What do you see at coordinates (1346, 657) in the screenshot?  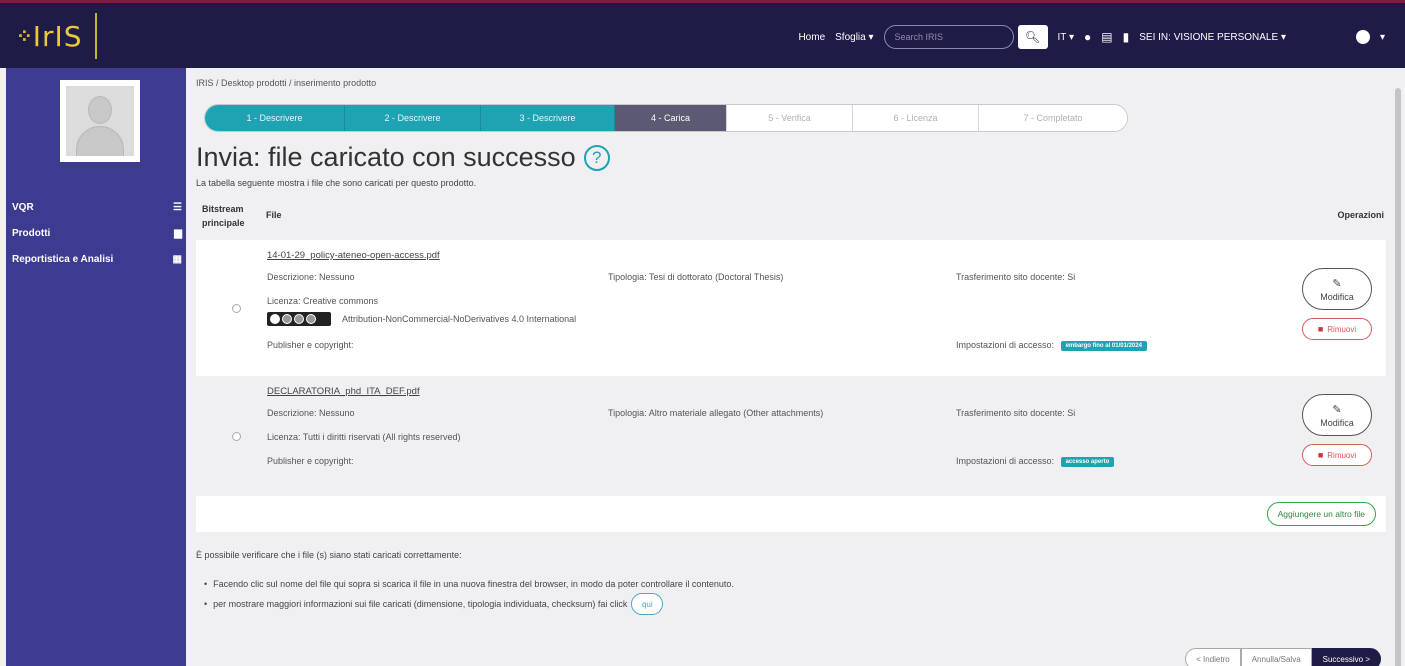 I see `next-button: Successivo >` at bounding box center [1346, 657].